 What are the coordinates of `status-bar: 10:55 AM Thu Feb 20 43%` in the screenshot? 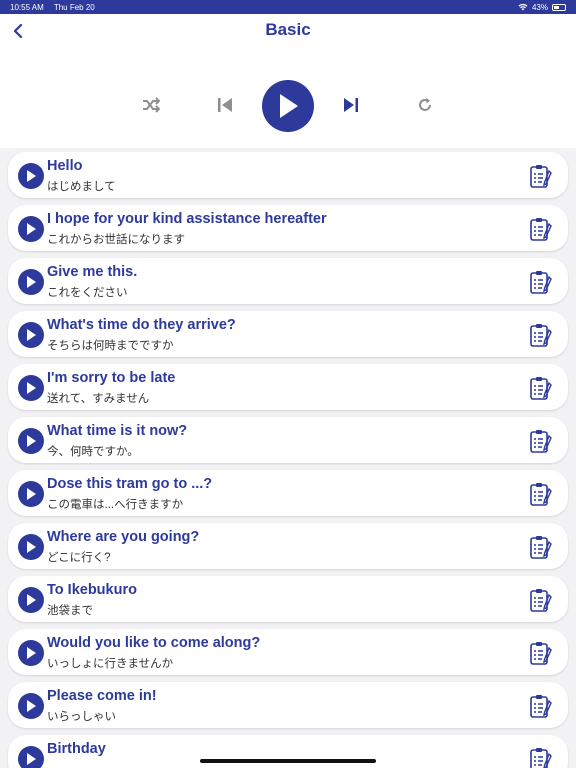 It's located at (288, 7).